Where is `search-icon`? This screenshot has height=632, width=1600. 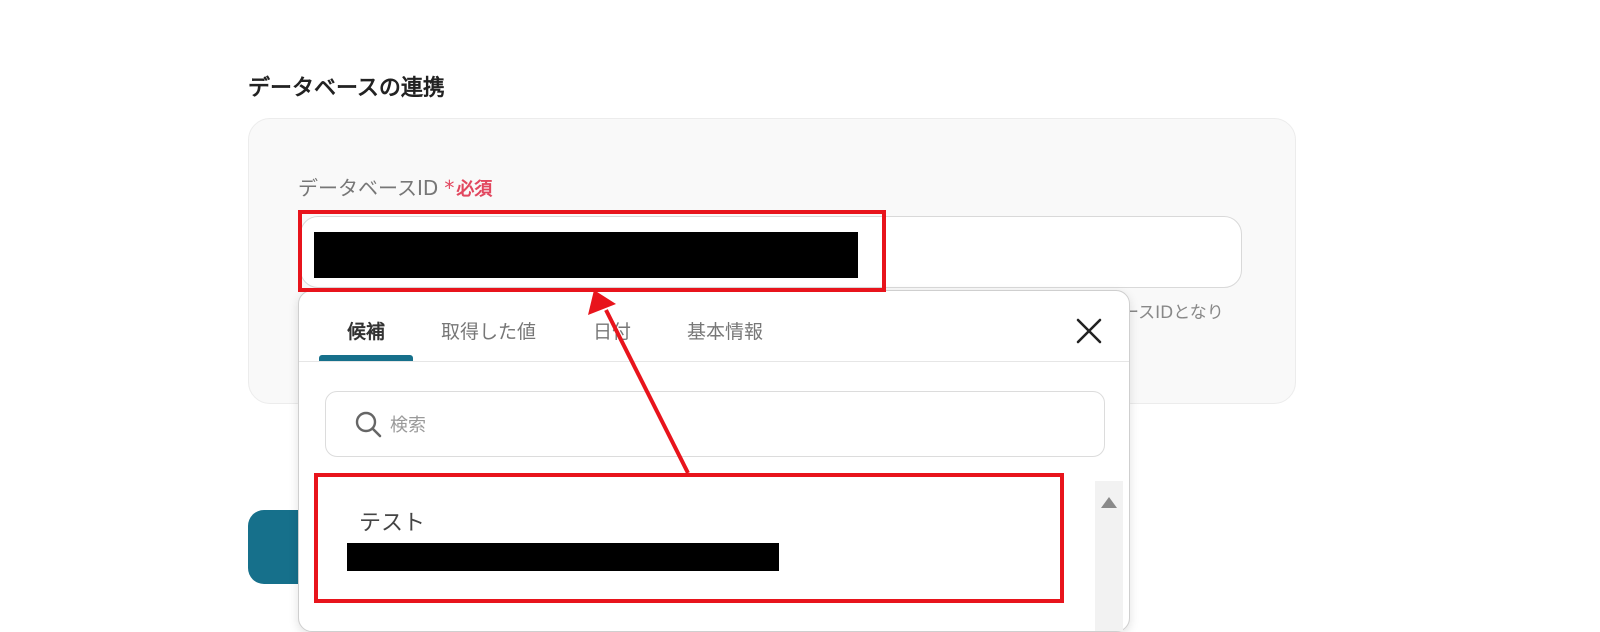
search-icon is located at coordinates (368, 424).